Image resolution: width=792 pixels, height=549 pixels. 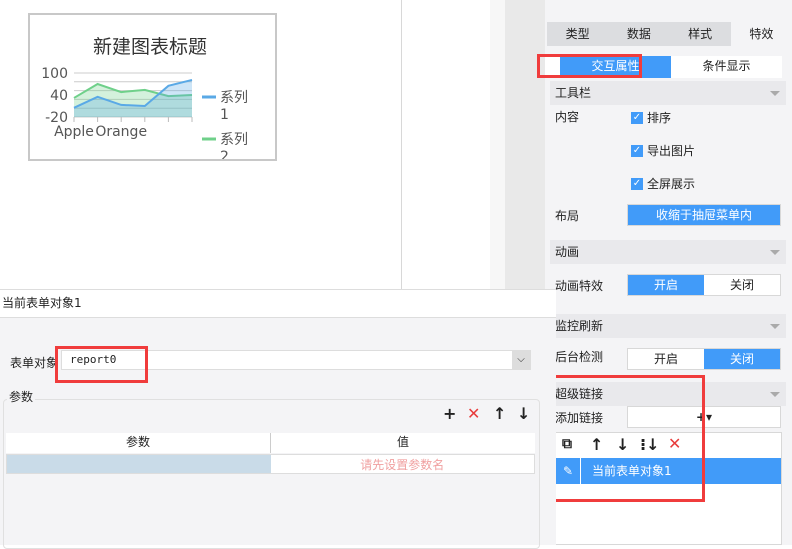 I want to click on monitor-label: 后台检测, so click(x=579, y=356).